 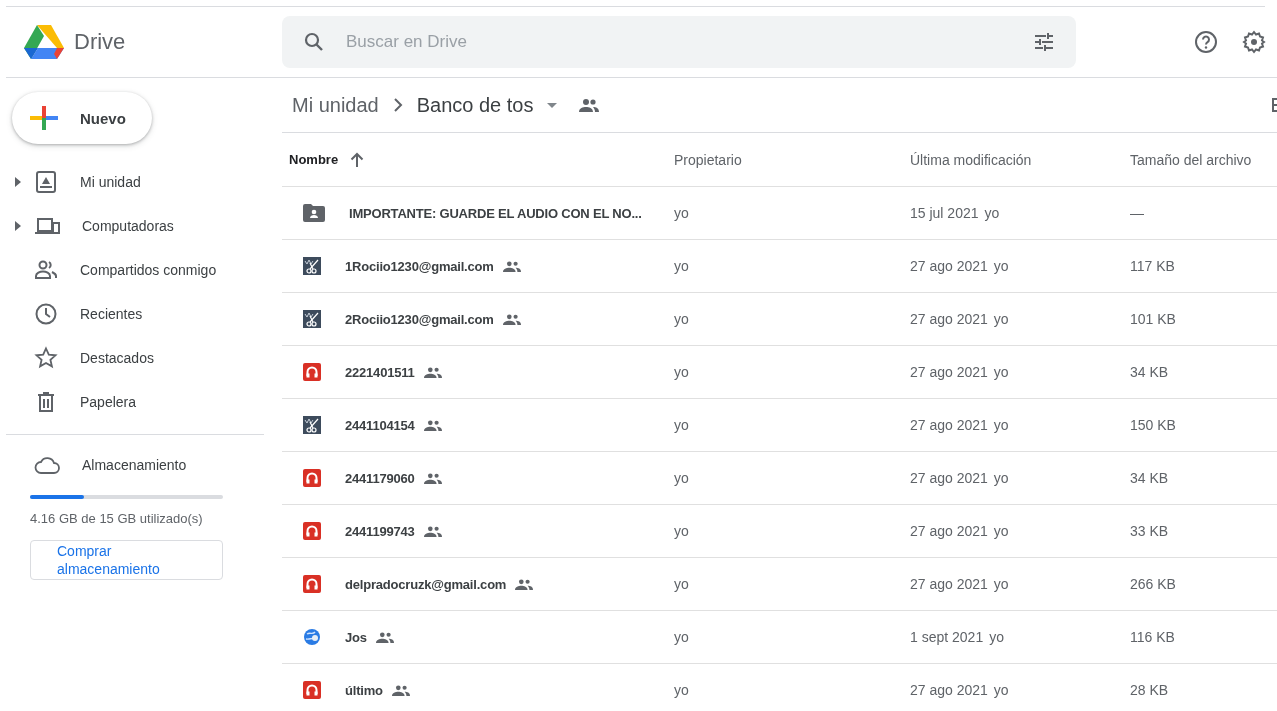 I want to click on caret-icon, so click(x=552, y=105).